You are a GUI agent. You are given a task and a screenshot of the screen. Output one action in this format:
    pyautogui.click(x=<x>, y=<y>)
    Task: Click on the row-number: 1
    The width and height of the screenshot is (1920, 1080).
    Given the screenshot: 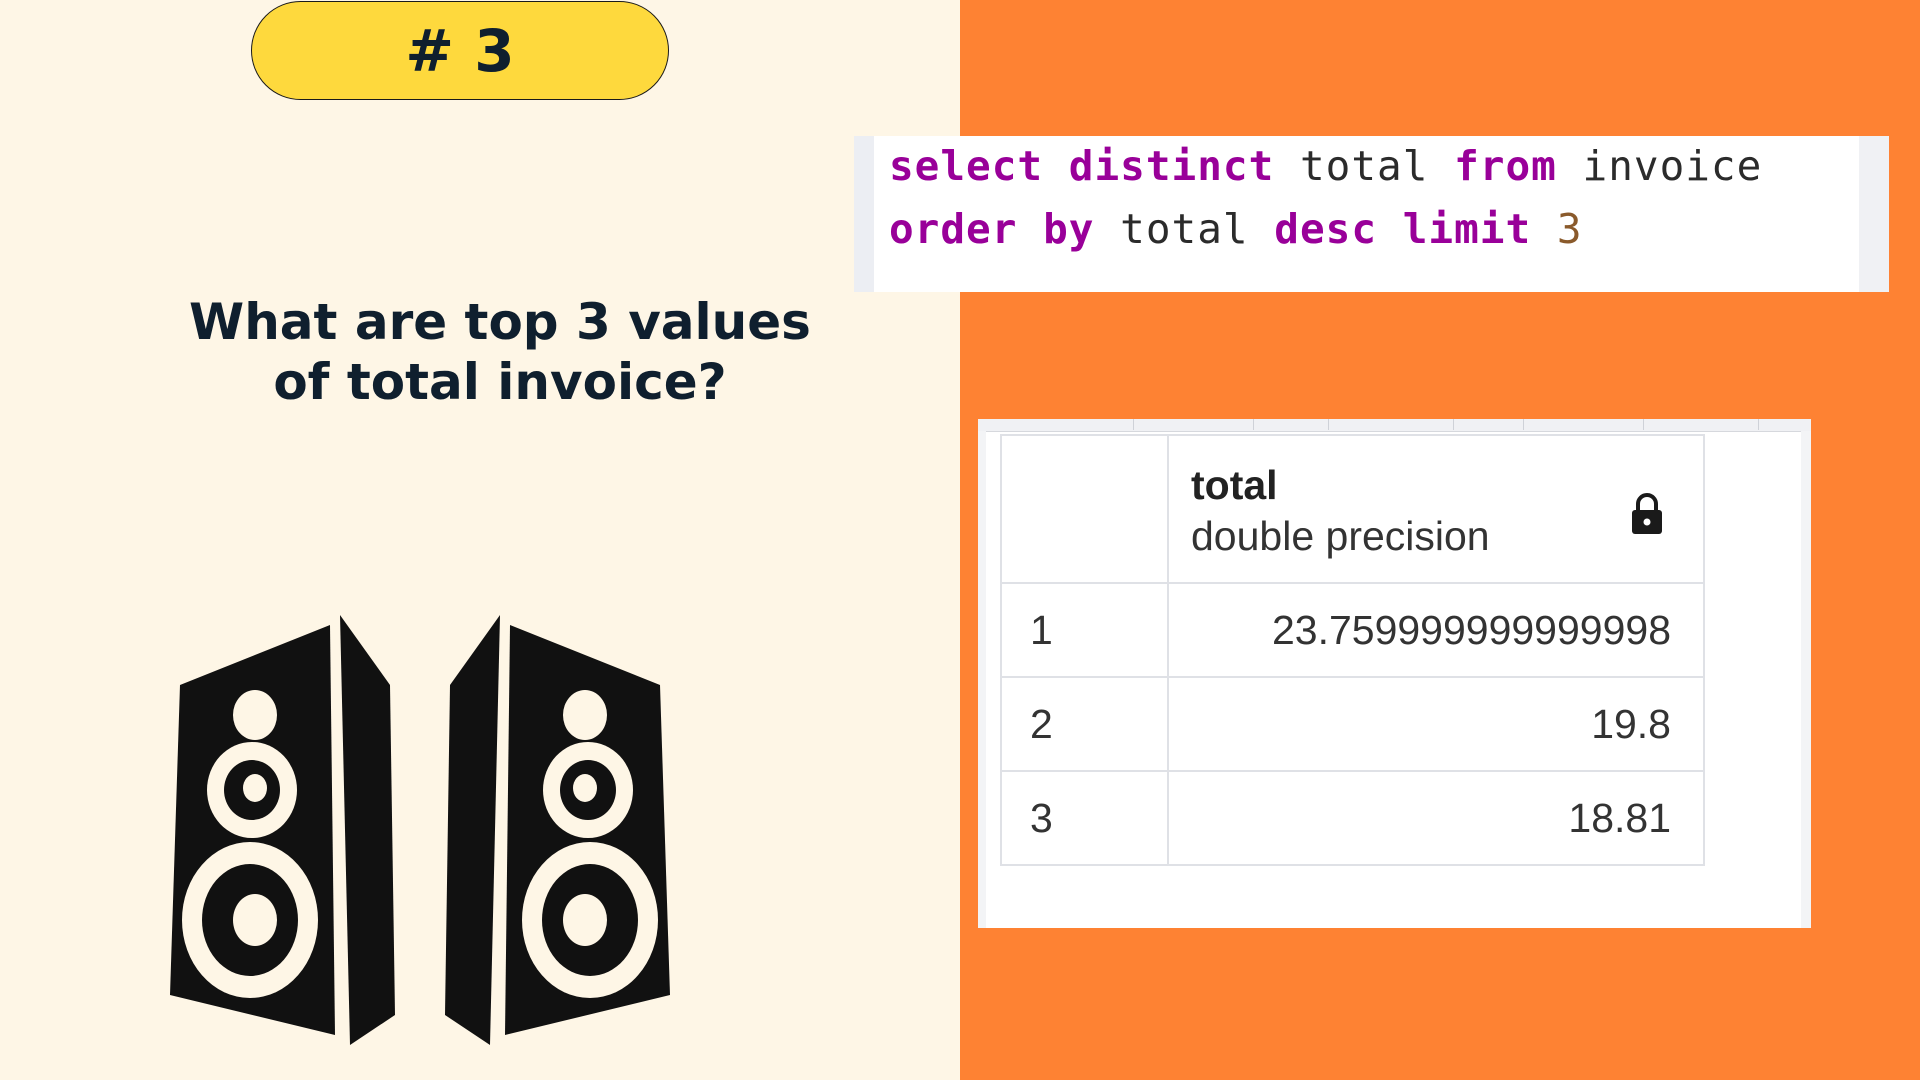 What is the action you would take?
    pyautogui.click(x=1084, y=630)
    